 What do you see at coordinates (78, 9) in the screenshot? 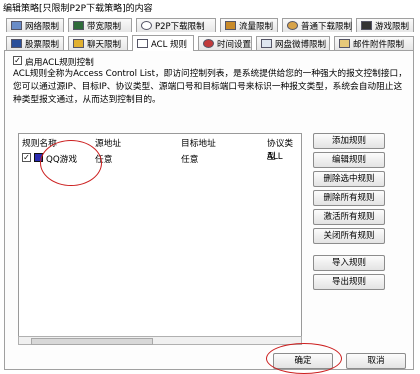
I see `window-title: 编辑策略[只限制P2P下载策略]的内容` at bounding box center [78, 9].